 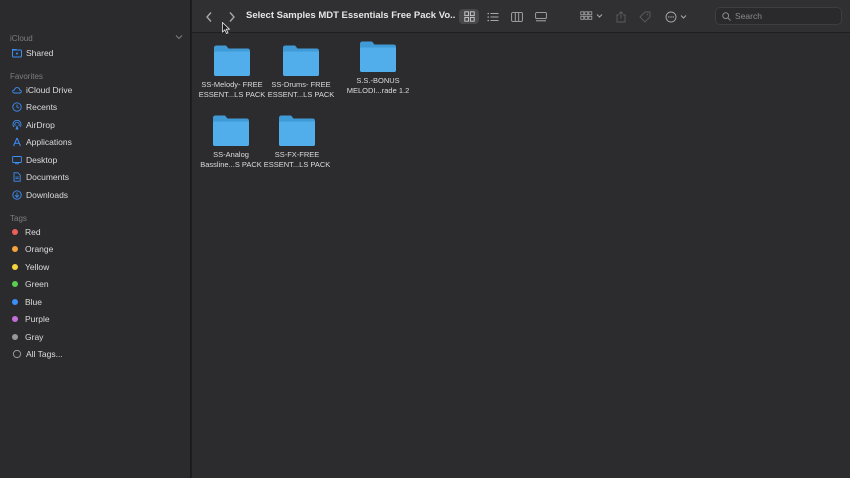 I want to click on folder-name-line-2: Bassline...S PACK, so click(x=231, y=164).